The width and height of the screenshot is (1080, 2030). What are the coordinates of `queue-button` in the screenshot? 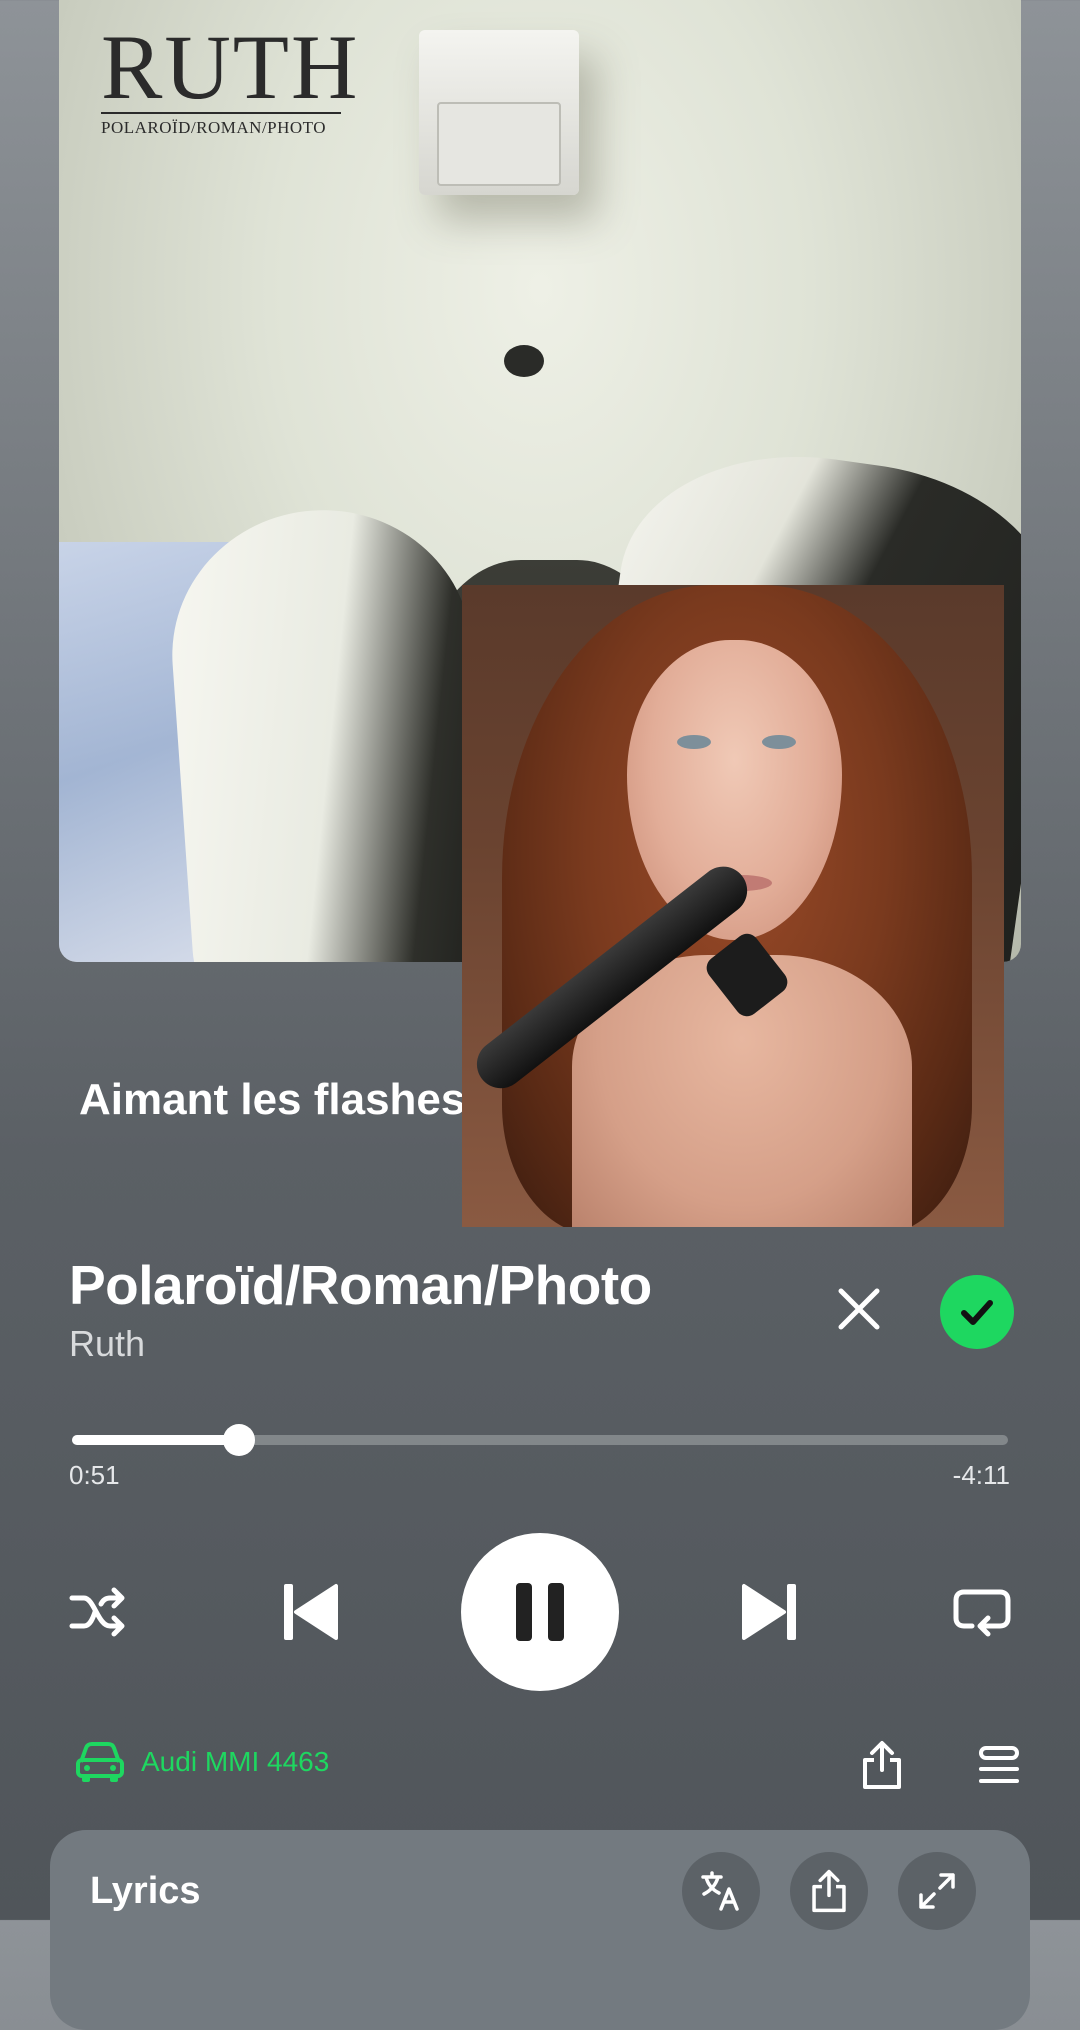 It's located at (999, 1765).